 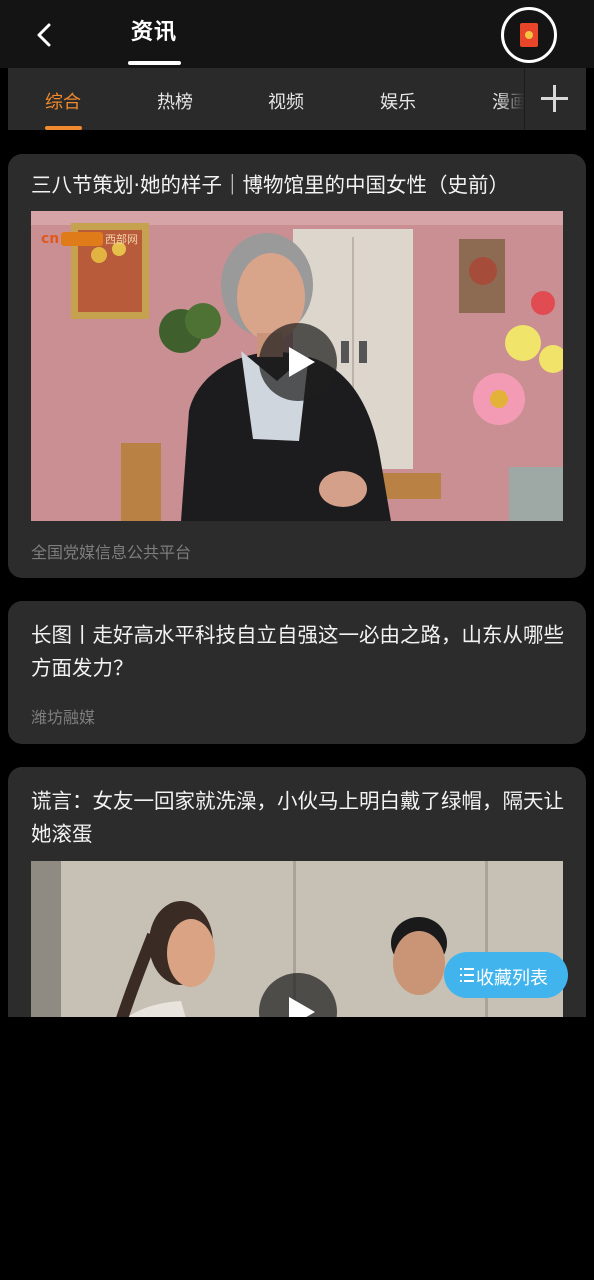 I want to click on svg-text: 西部网, so click(x=121, y=239).